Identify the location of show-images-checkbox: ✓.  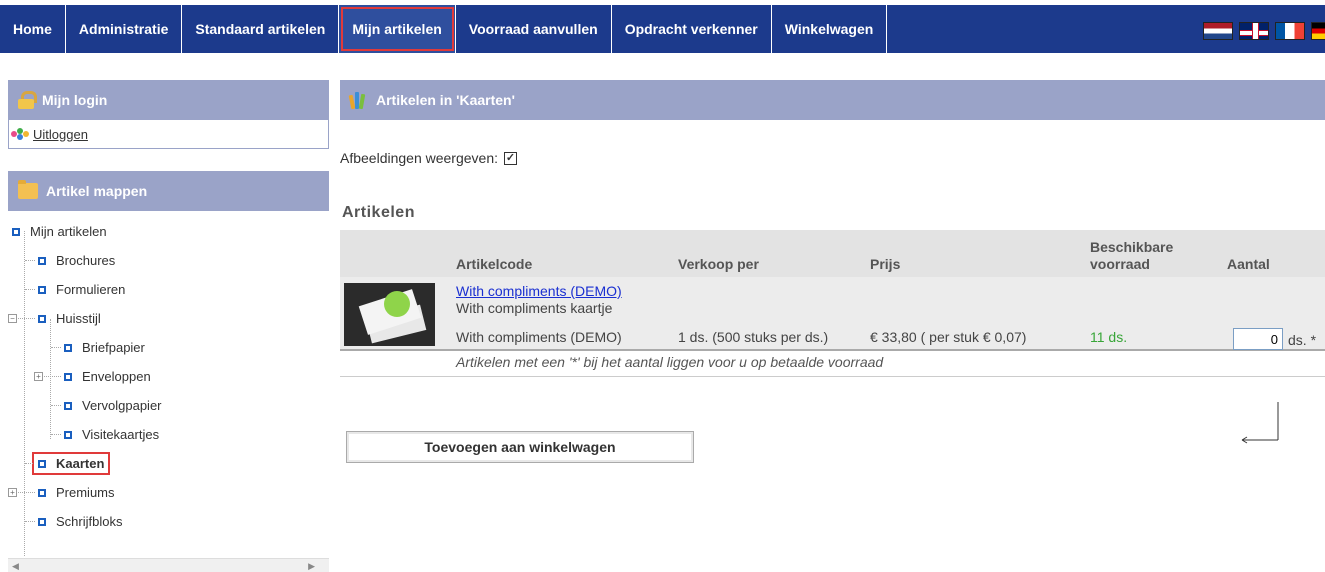
(511, 158).